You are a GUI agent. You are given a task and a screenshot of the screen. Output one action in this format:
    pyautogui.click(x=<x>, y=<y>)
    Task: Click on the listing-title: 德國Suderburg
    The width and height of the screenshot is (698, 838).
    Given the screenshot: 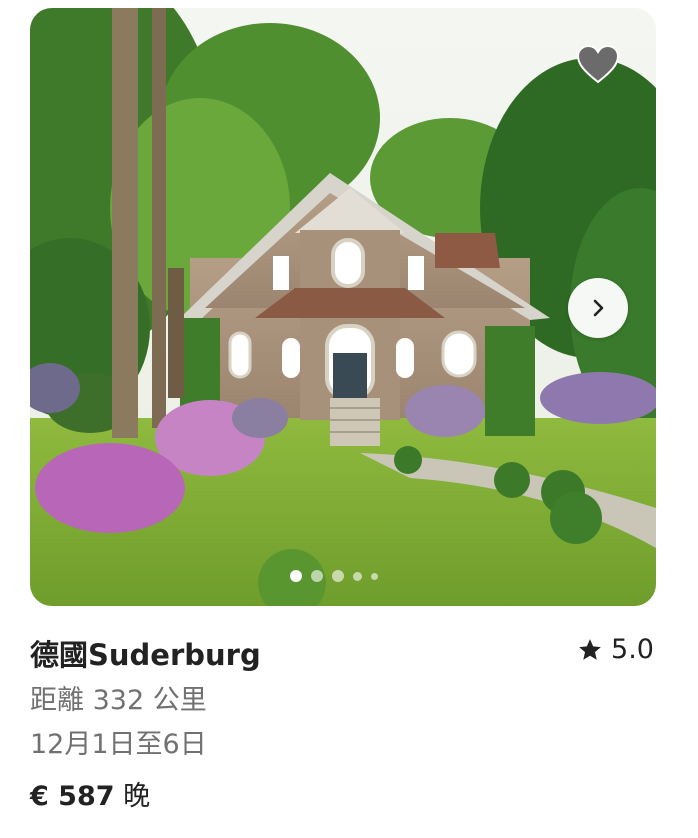 What is the action you would take?
    pyautogui.click(x=145, y=655)
    